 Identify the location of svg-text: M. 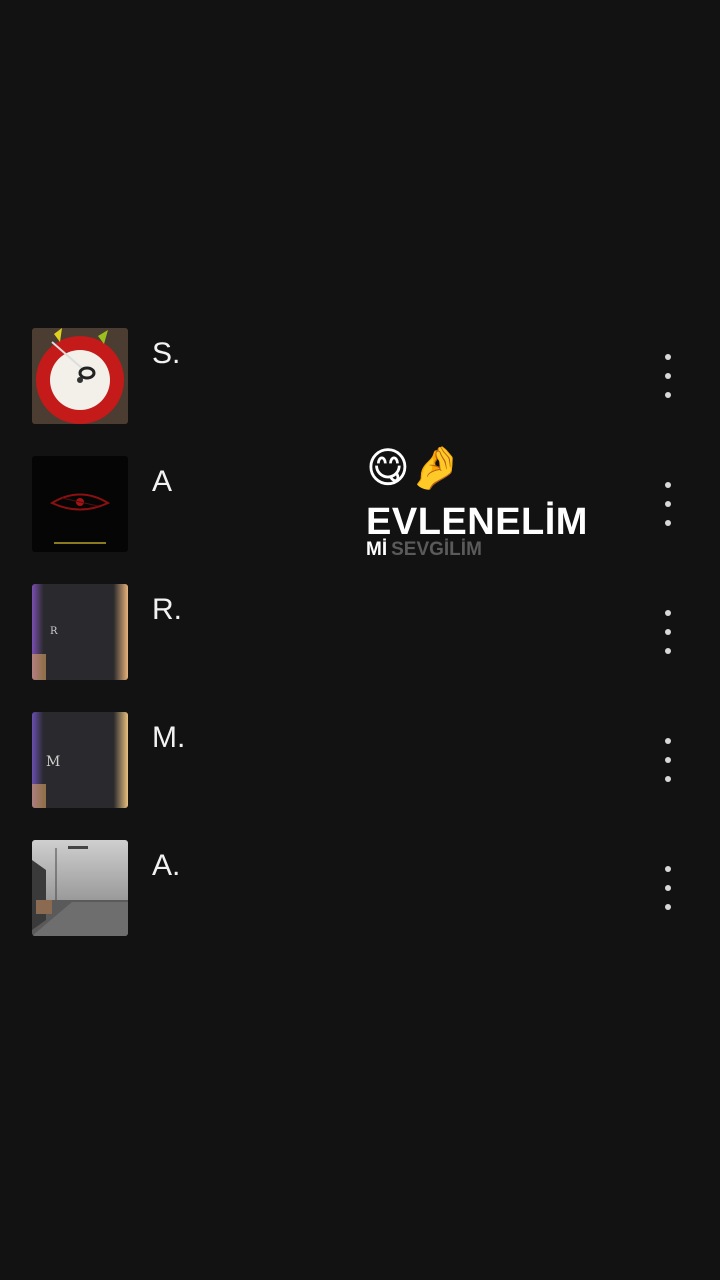
(53, 762).